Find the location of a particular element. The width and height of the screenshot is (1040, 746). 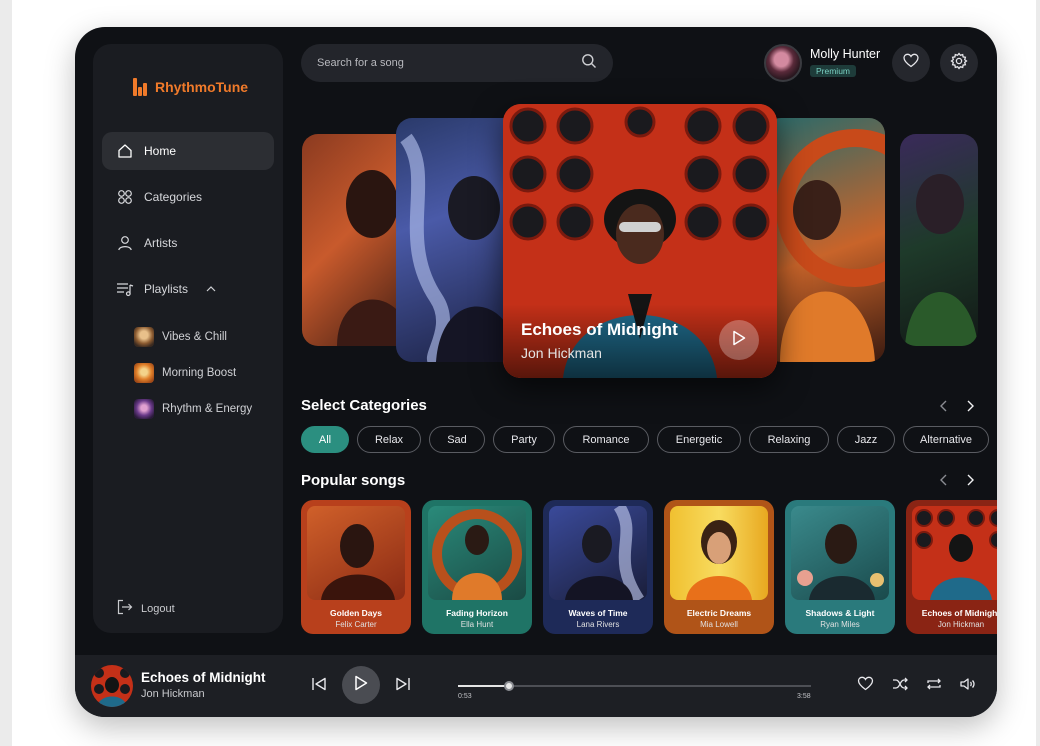

shuffle-button is located at coordinates (900, 686).